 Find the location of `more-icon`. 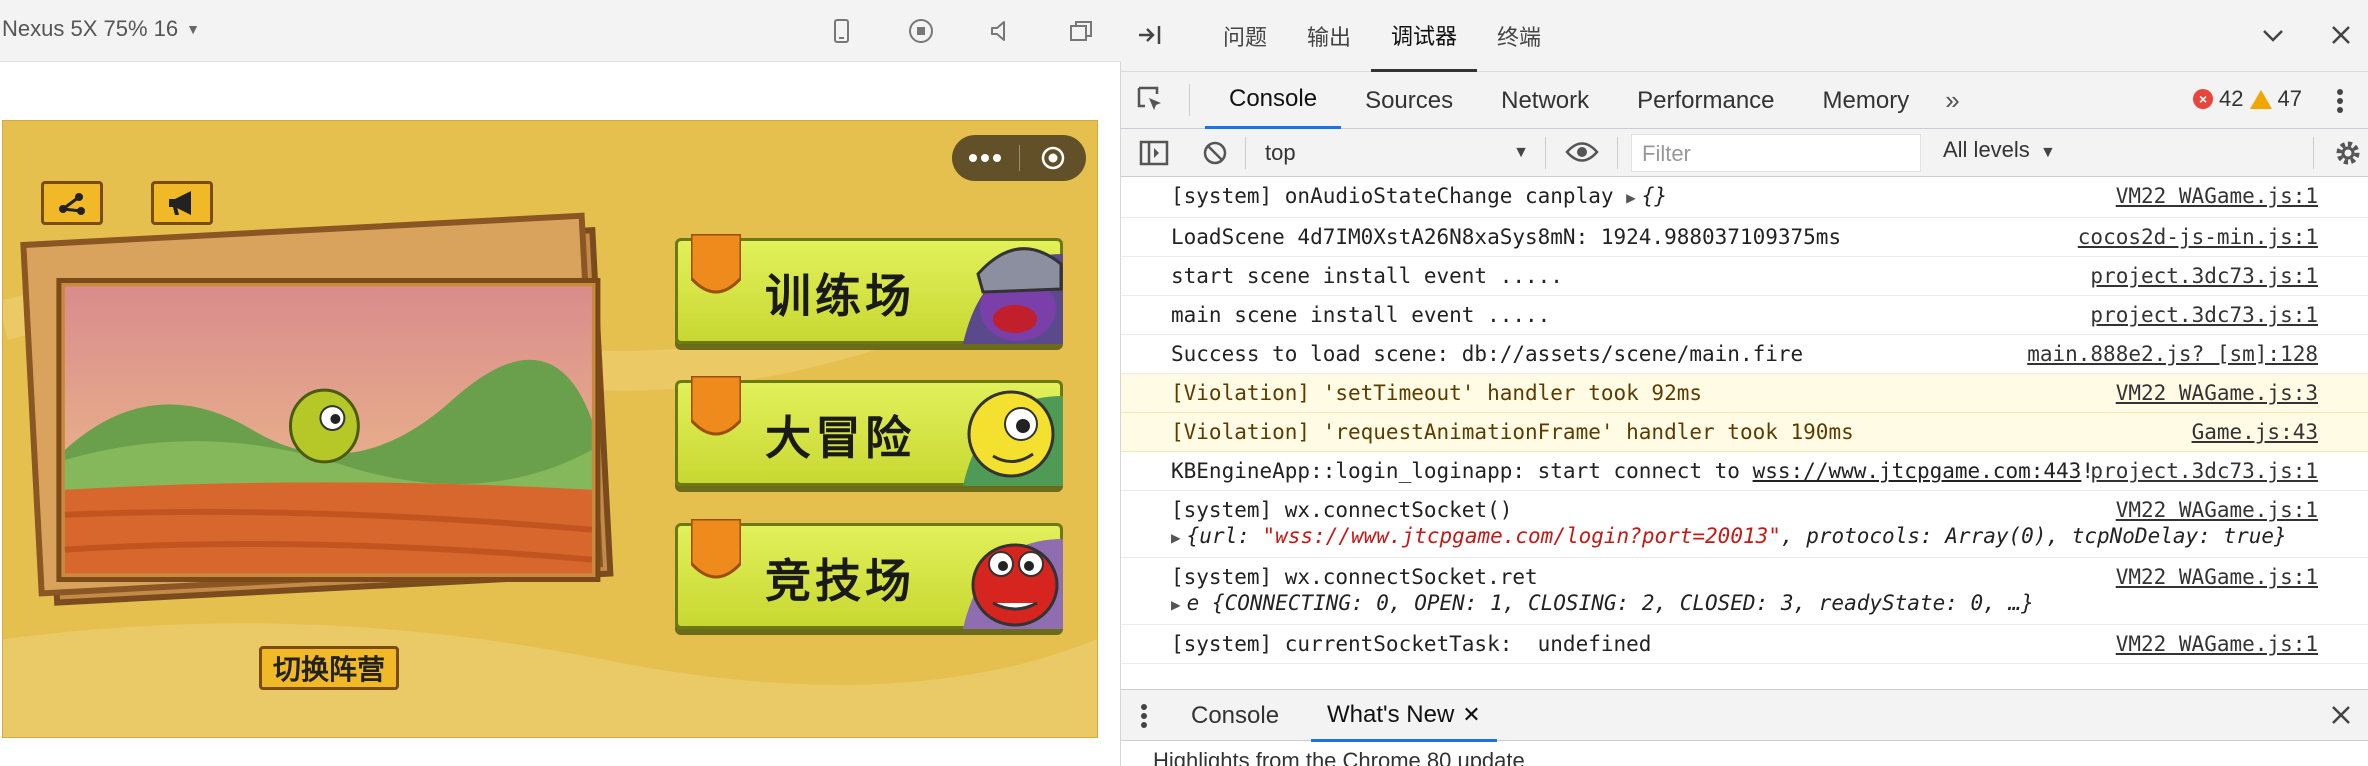

more-icon is located at coordinates (985, 158).